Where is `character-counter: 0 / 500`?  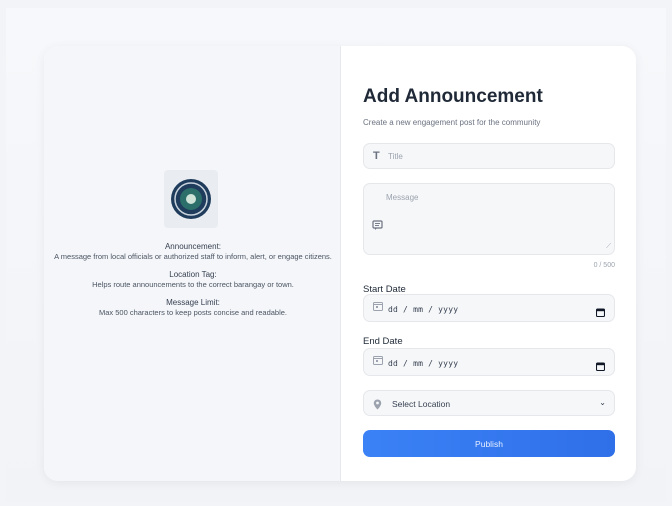 character-counter: 0 / 500 is located at coordinates (604, 265).